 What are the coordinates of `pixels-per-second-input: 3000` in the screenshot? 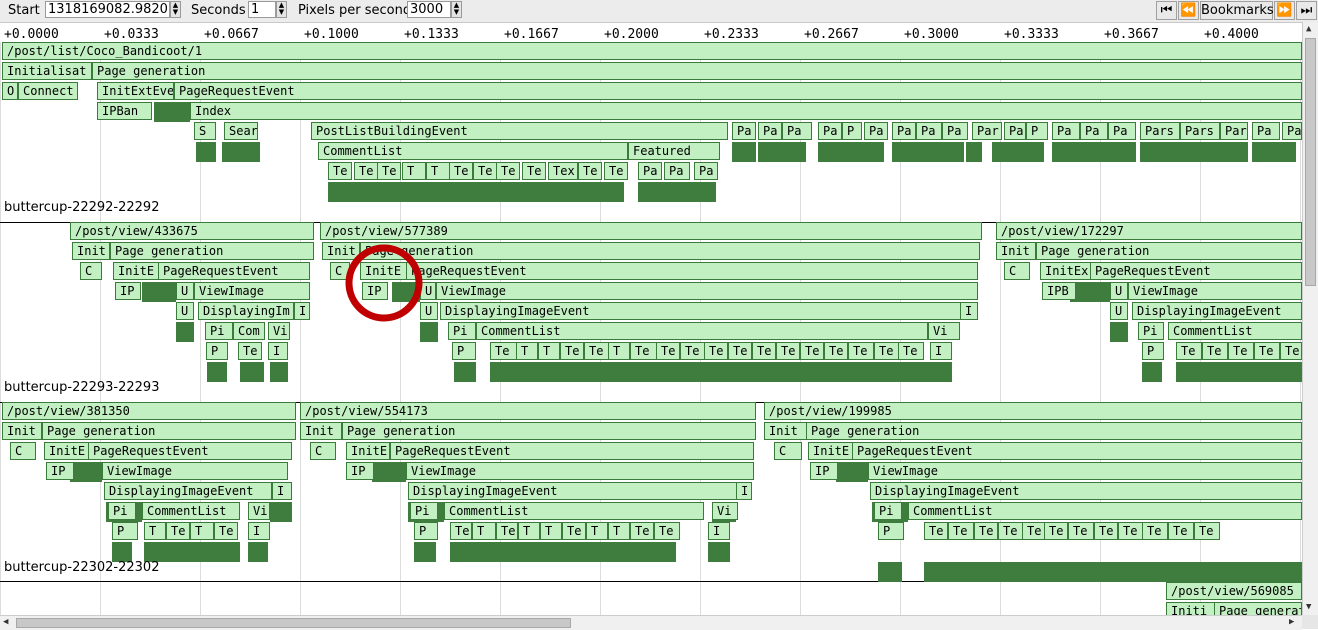 It's located at (429, 9).